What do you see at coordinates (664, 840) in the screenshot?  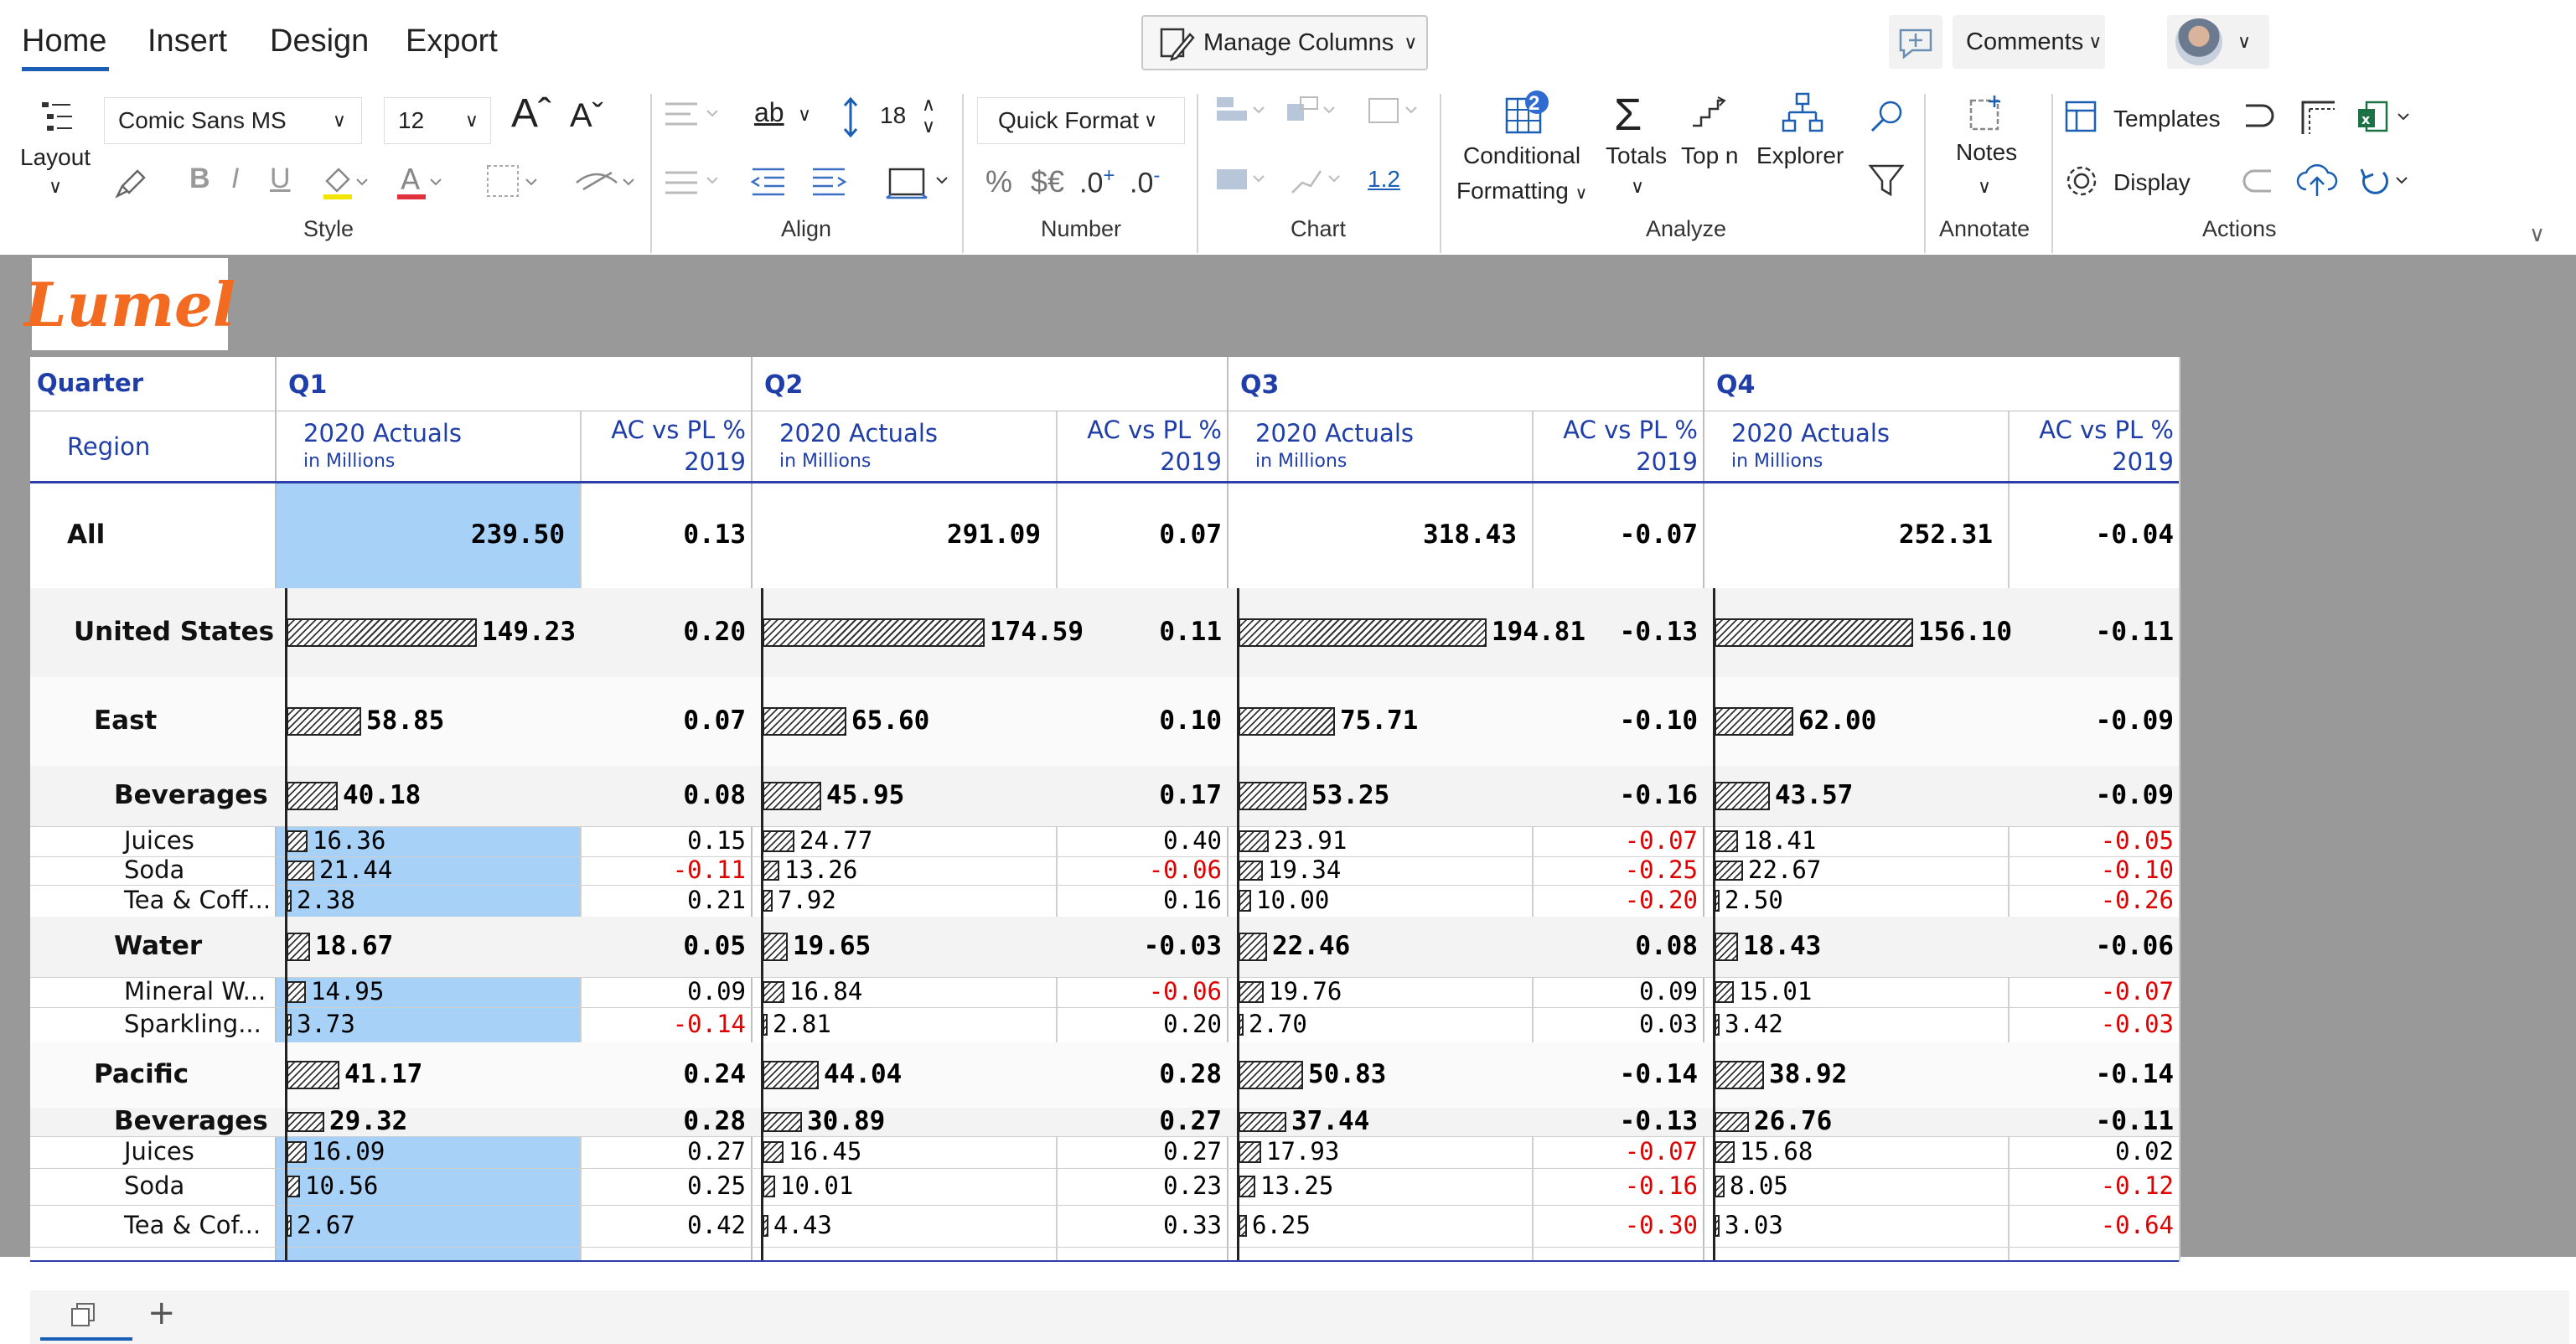 I see `cell-acpl: 0.15` at bounding box center [664, 840].